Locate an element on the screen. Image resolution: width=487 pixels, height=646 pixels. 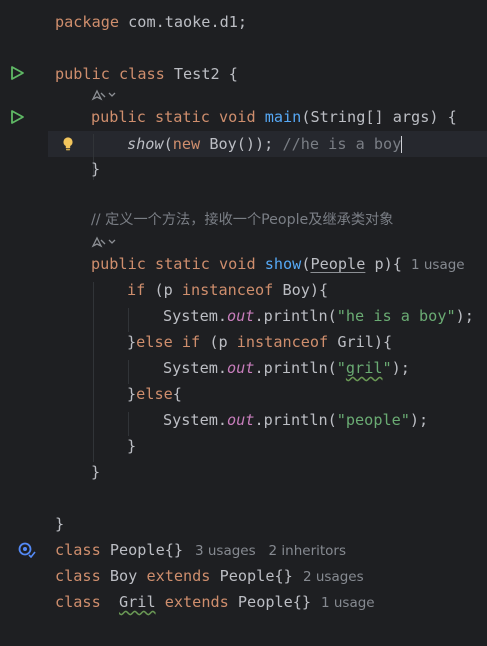
string-literal: "people" is located at coordinates (373, 420).